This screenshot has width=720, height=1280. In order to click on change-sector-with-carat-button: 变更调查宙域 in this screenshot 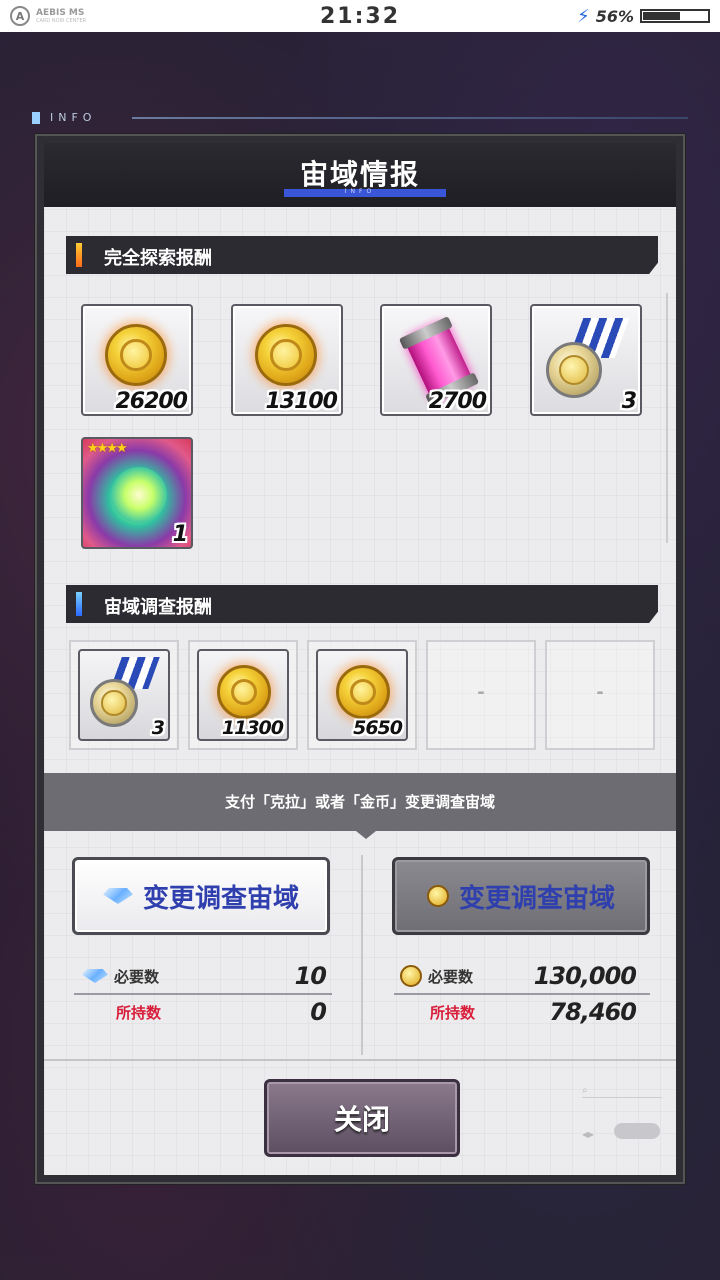, I will do `click(201, 896)`.